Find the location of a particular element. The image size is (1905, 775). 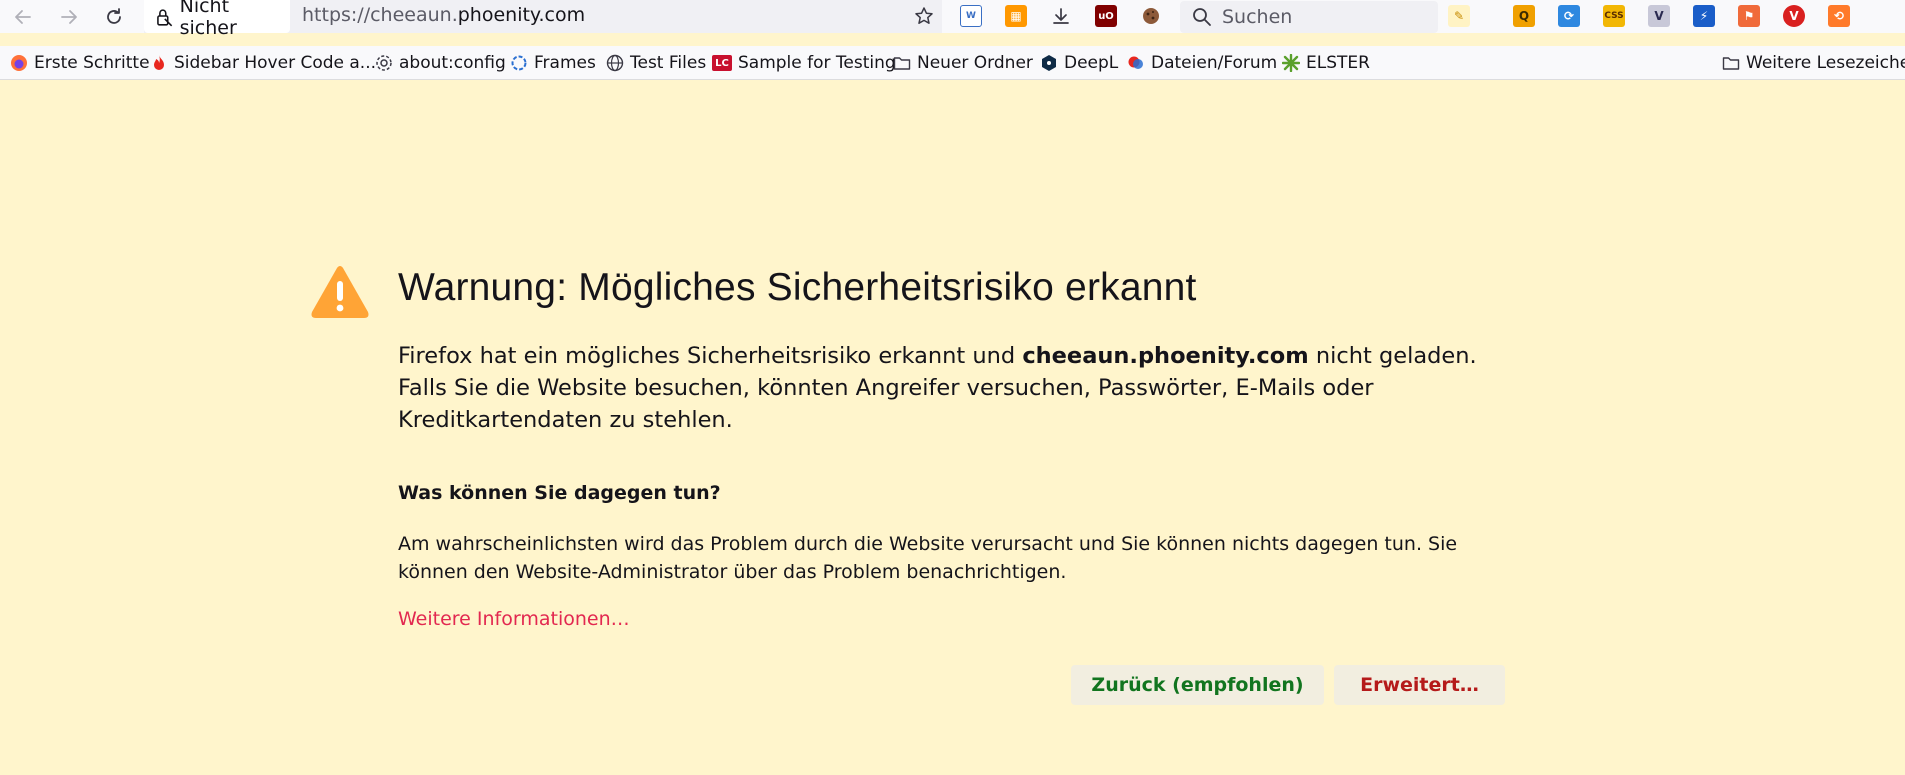

bookmark-elster: ELSTER is located at coordinates (1326, 63).